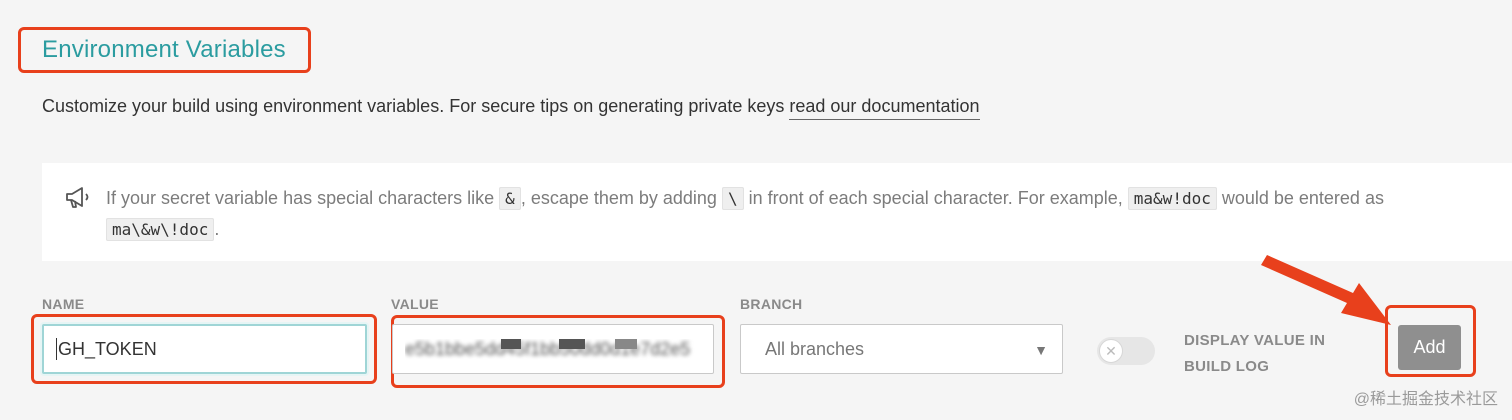 The width and height of the screenshot is (1512, 420). What do you see at coordinates (1425, 399) in the screenshot?
I see `watermark: @稀土掘金技术社区` at bounding box center [1425, 399].